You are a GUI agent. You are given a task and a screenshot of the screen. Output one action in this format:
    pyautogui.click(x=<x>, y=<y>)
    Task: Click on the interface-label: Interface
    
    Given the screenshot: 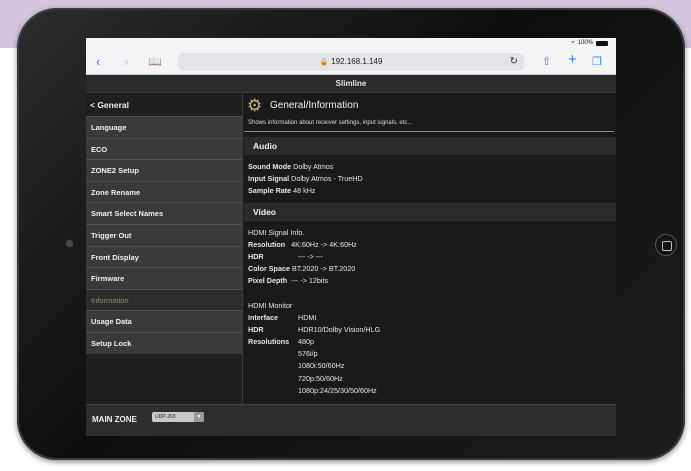 What is the action you would take?
    pyautogui.click(x=263, y=317)
    